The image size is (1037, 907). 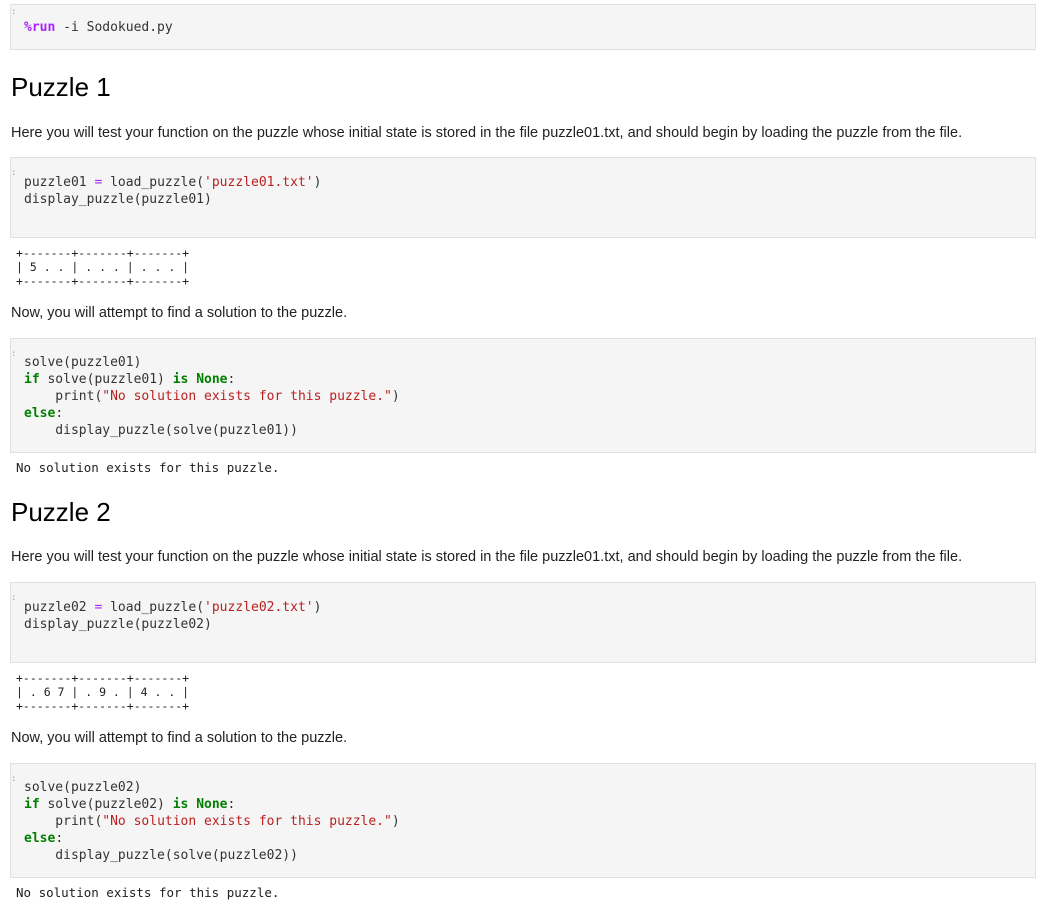 I want to click on code-cell-run: : %run -i Sodokued.py, so click(x=523, y=27).